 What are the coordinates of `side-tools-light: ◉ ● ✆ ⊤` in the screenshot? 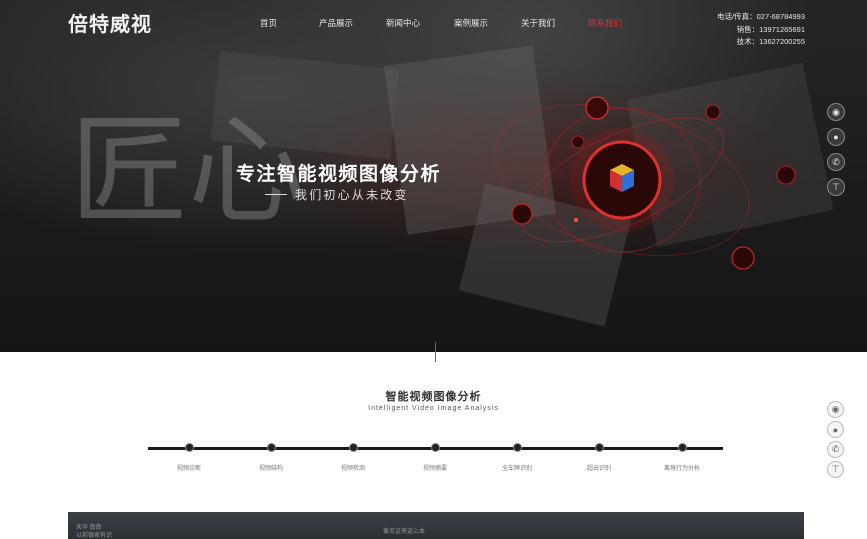 It's located at (838, 441).